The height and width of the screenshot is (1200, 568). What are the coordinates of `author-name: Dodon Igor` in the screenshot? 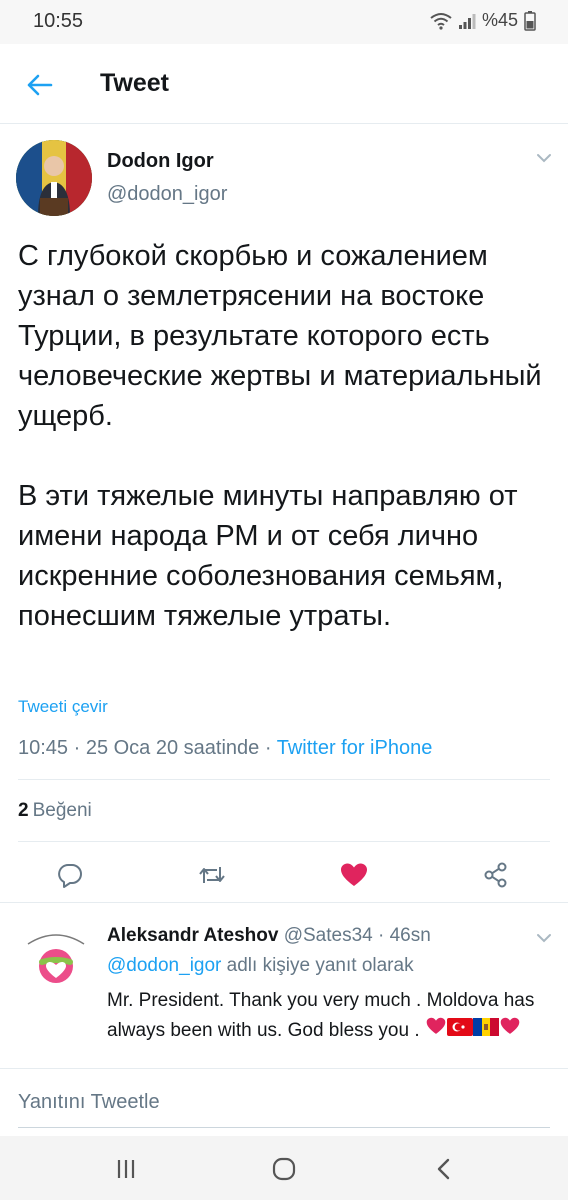 It's located at (160, 161).